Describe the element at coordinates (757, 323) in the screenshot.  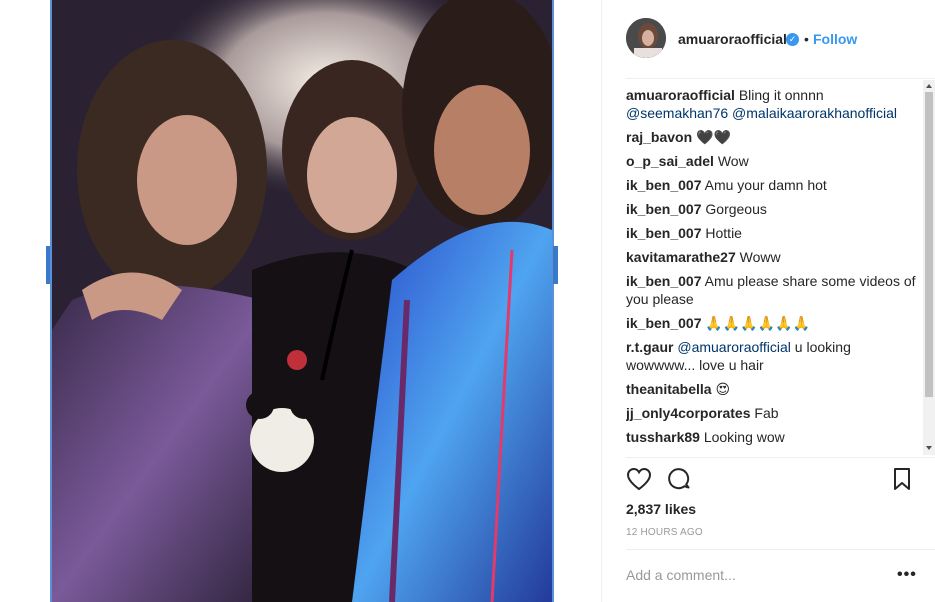
I see `comment-text: 🙏🙏🙏🙏🙏🙏` at that location.